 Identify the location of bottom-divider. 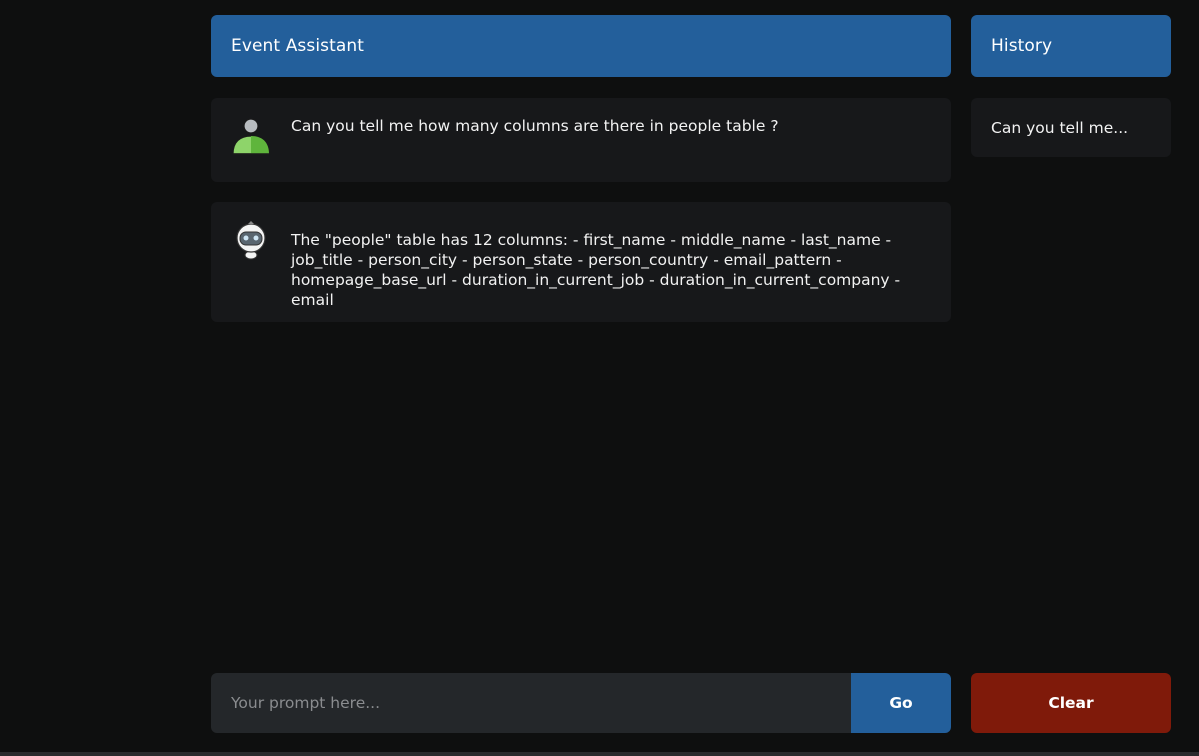
(599, 754).